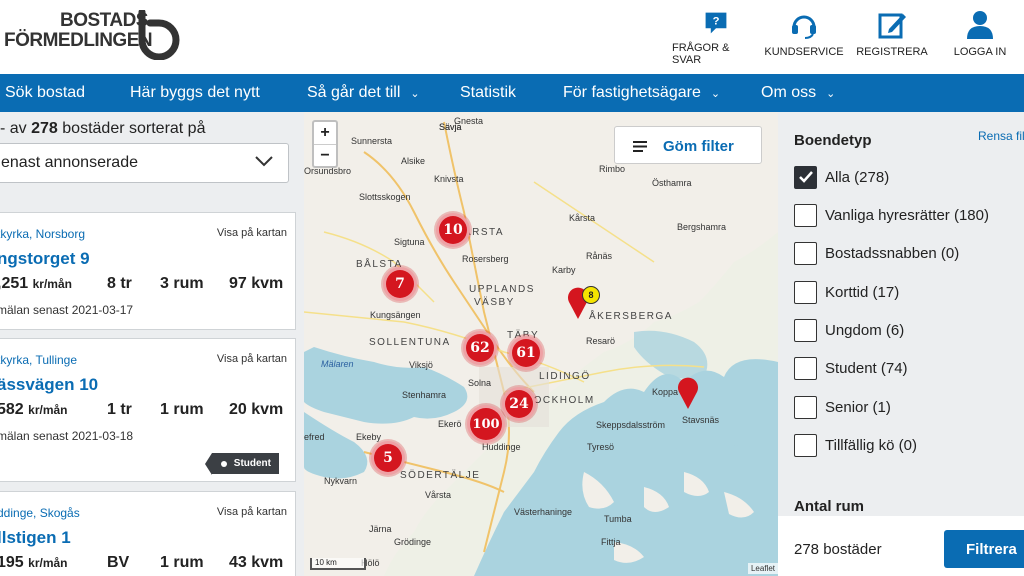  I want to click on result-count: - av 278 bostäder sorterat på, so click(103, 128).